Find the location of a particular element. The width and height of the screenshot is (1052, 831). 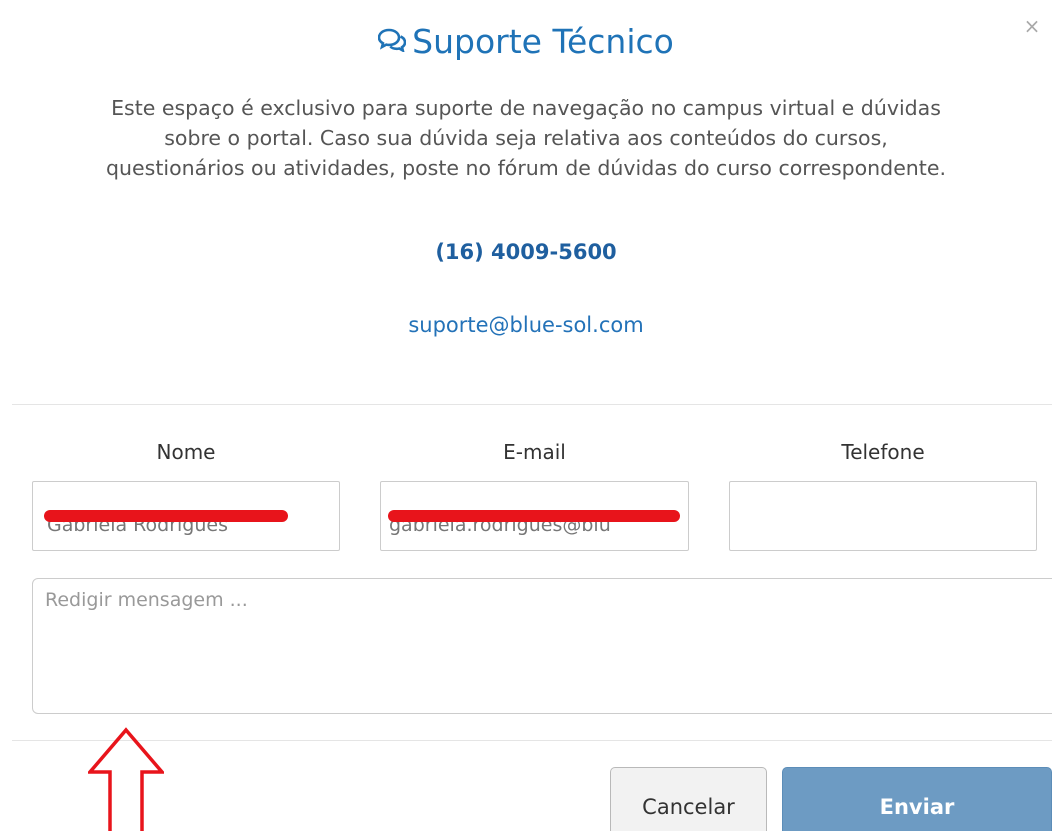

modal-title-text: Suporte Técnico is located at coordinates (543, 41).